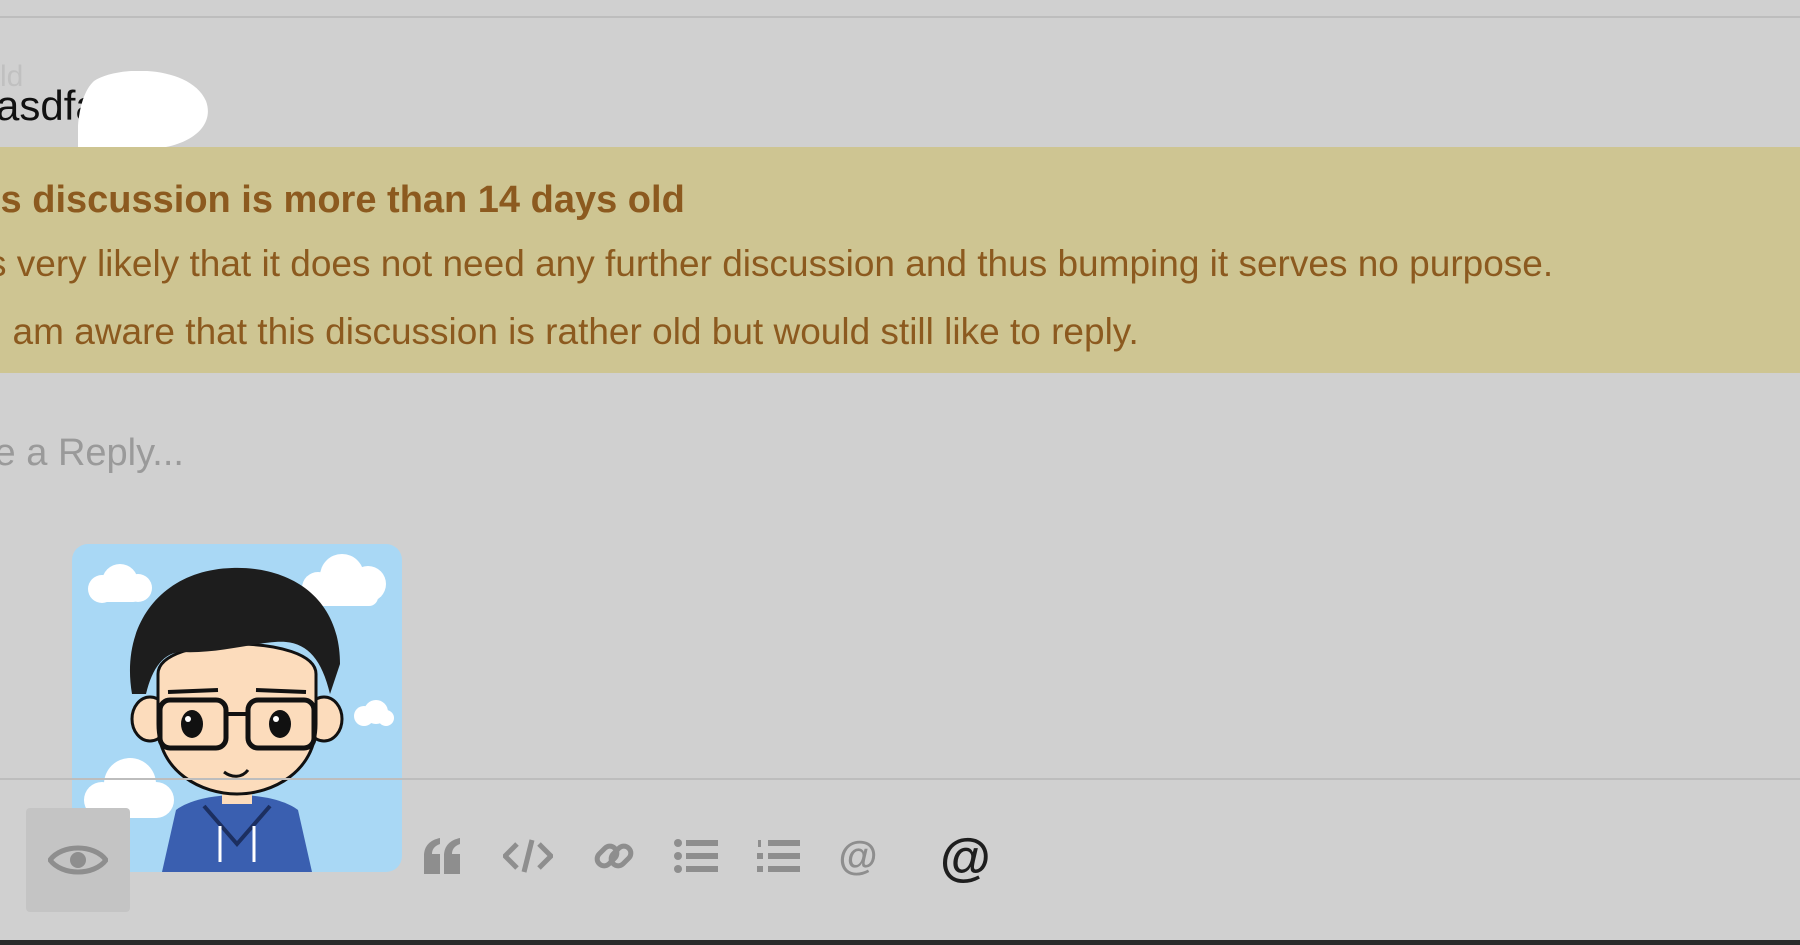  What do you see at coordinates (965, 858) in the screenshot?
I see `mention-button-active: @` at bounding box center [965, 858].